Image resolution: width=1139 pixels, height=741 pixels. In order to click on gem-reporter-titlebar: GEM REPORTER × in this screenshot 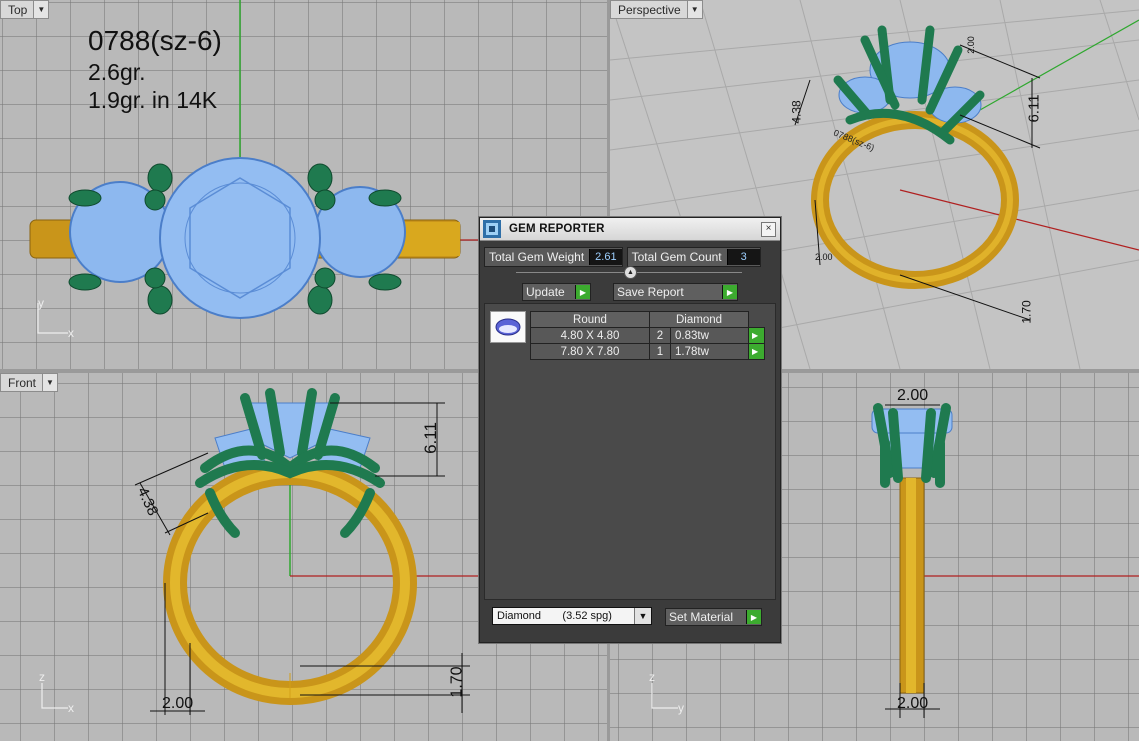, I will do `click(630, 229)`.